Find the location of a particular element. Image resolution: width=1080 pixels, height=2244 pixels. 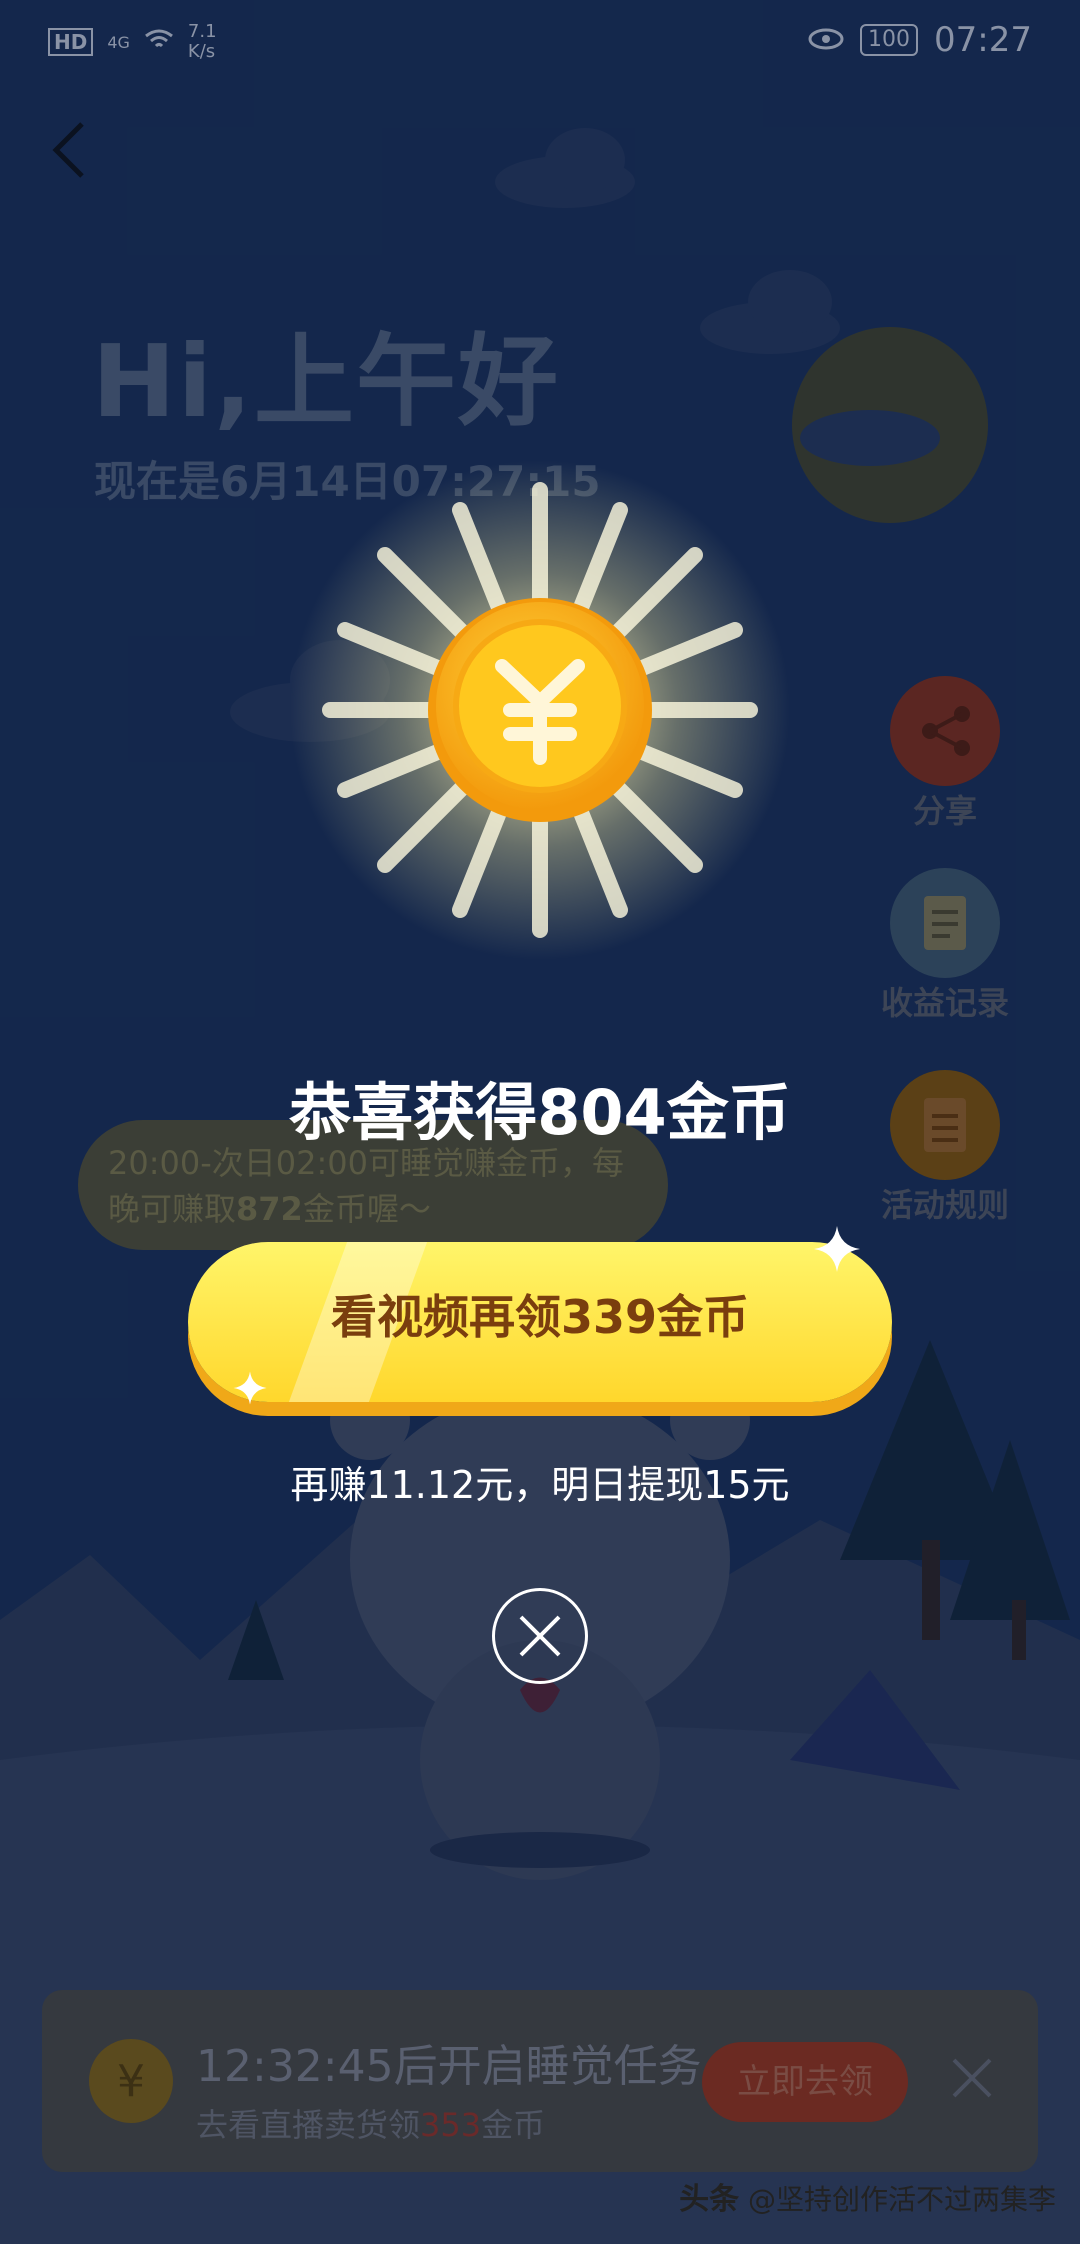

activity-rules-label: 活动规则 is located at coordinates (944, 1205).